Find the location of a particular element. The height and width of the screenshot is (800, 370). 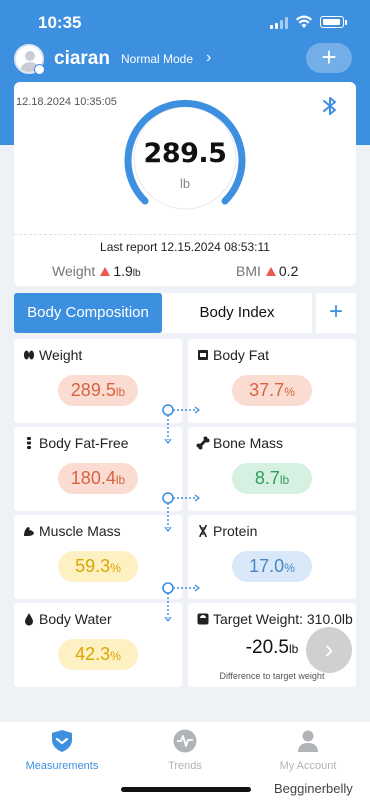

home-indicator is located at coordinates (186, 789).